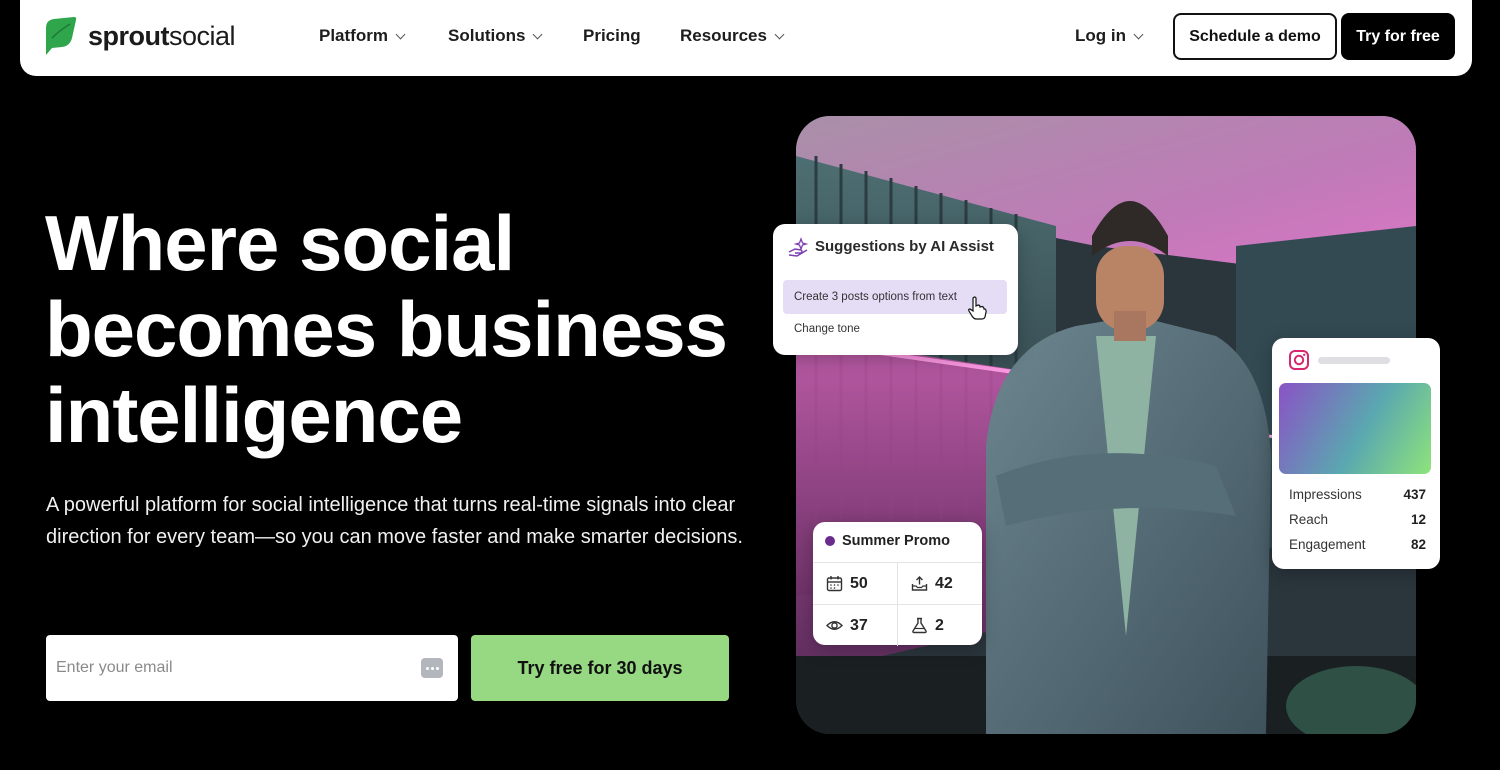  Describe the element at coordinates (859, 625) in the screenshot. I see `promo-stat-value: 37` at that location.